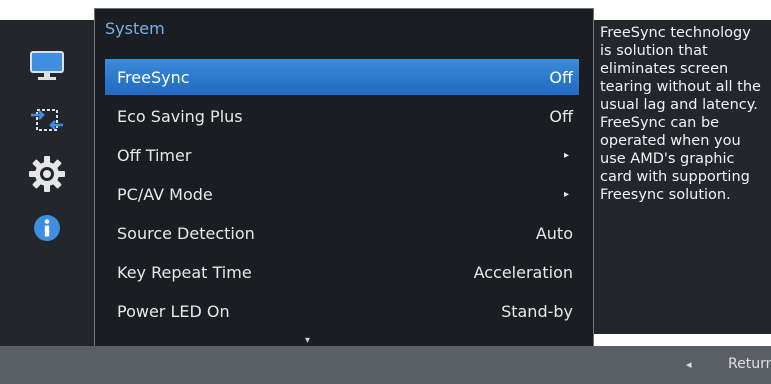 This screenshot has width=771, height=384. Describe the element at coordinates (537, 311) in the screenshot. I see `menu-item-value: Stand-by` at that location.